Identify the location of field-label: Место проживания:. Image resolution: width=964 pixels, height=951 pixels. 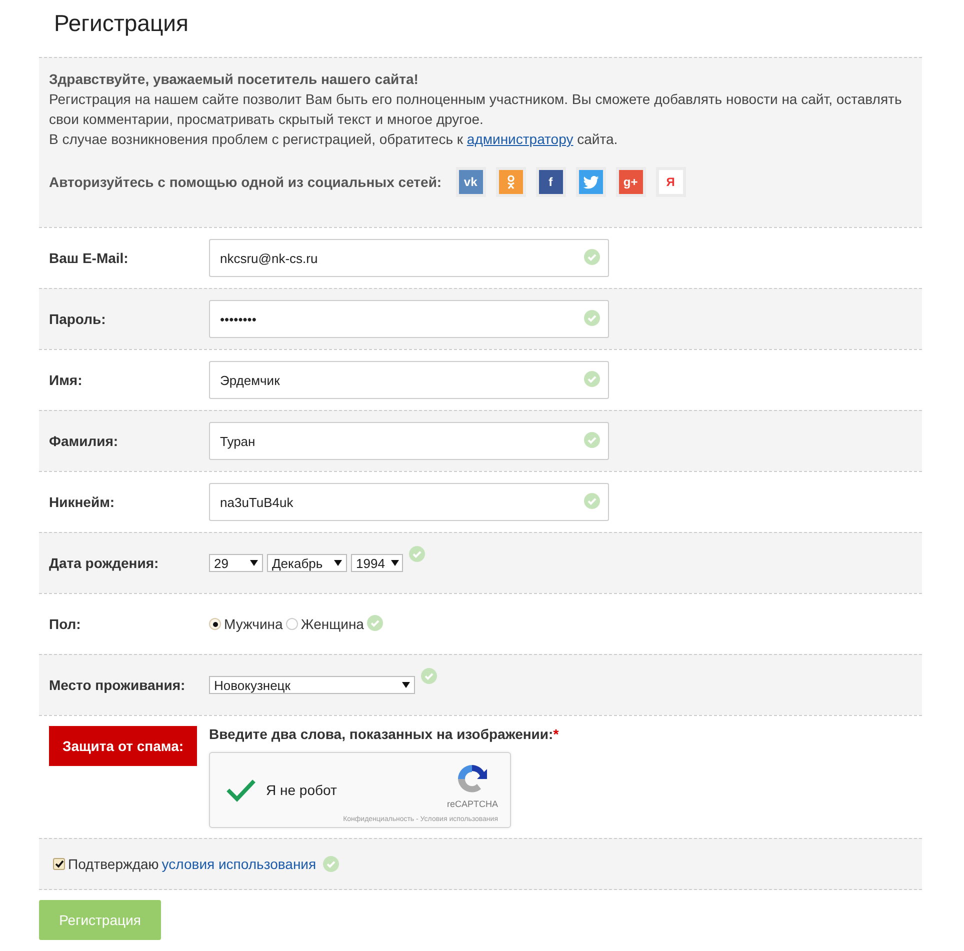
(117, 685).